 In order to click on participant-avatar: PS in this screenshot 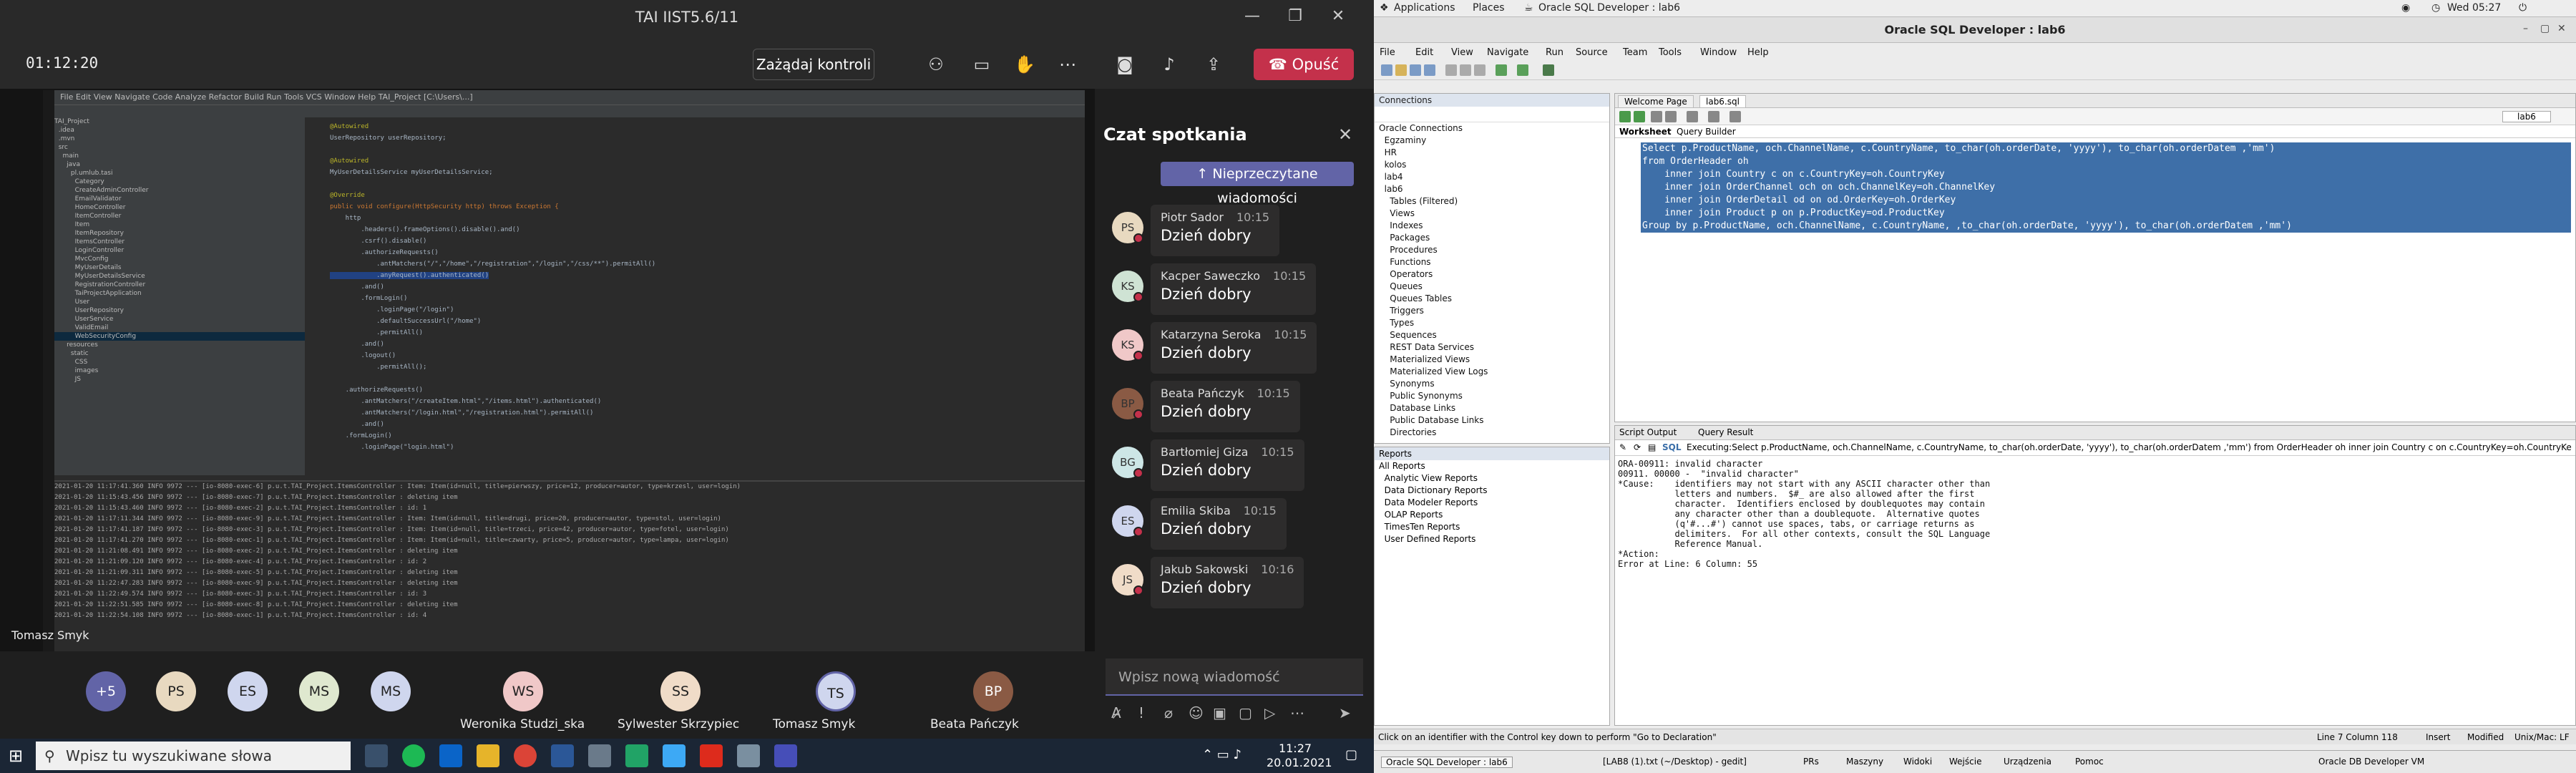, I will do `click(176, 691)`.